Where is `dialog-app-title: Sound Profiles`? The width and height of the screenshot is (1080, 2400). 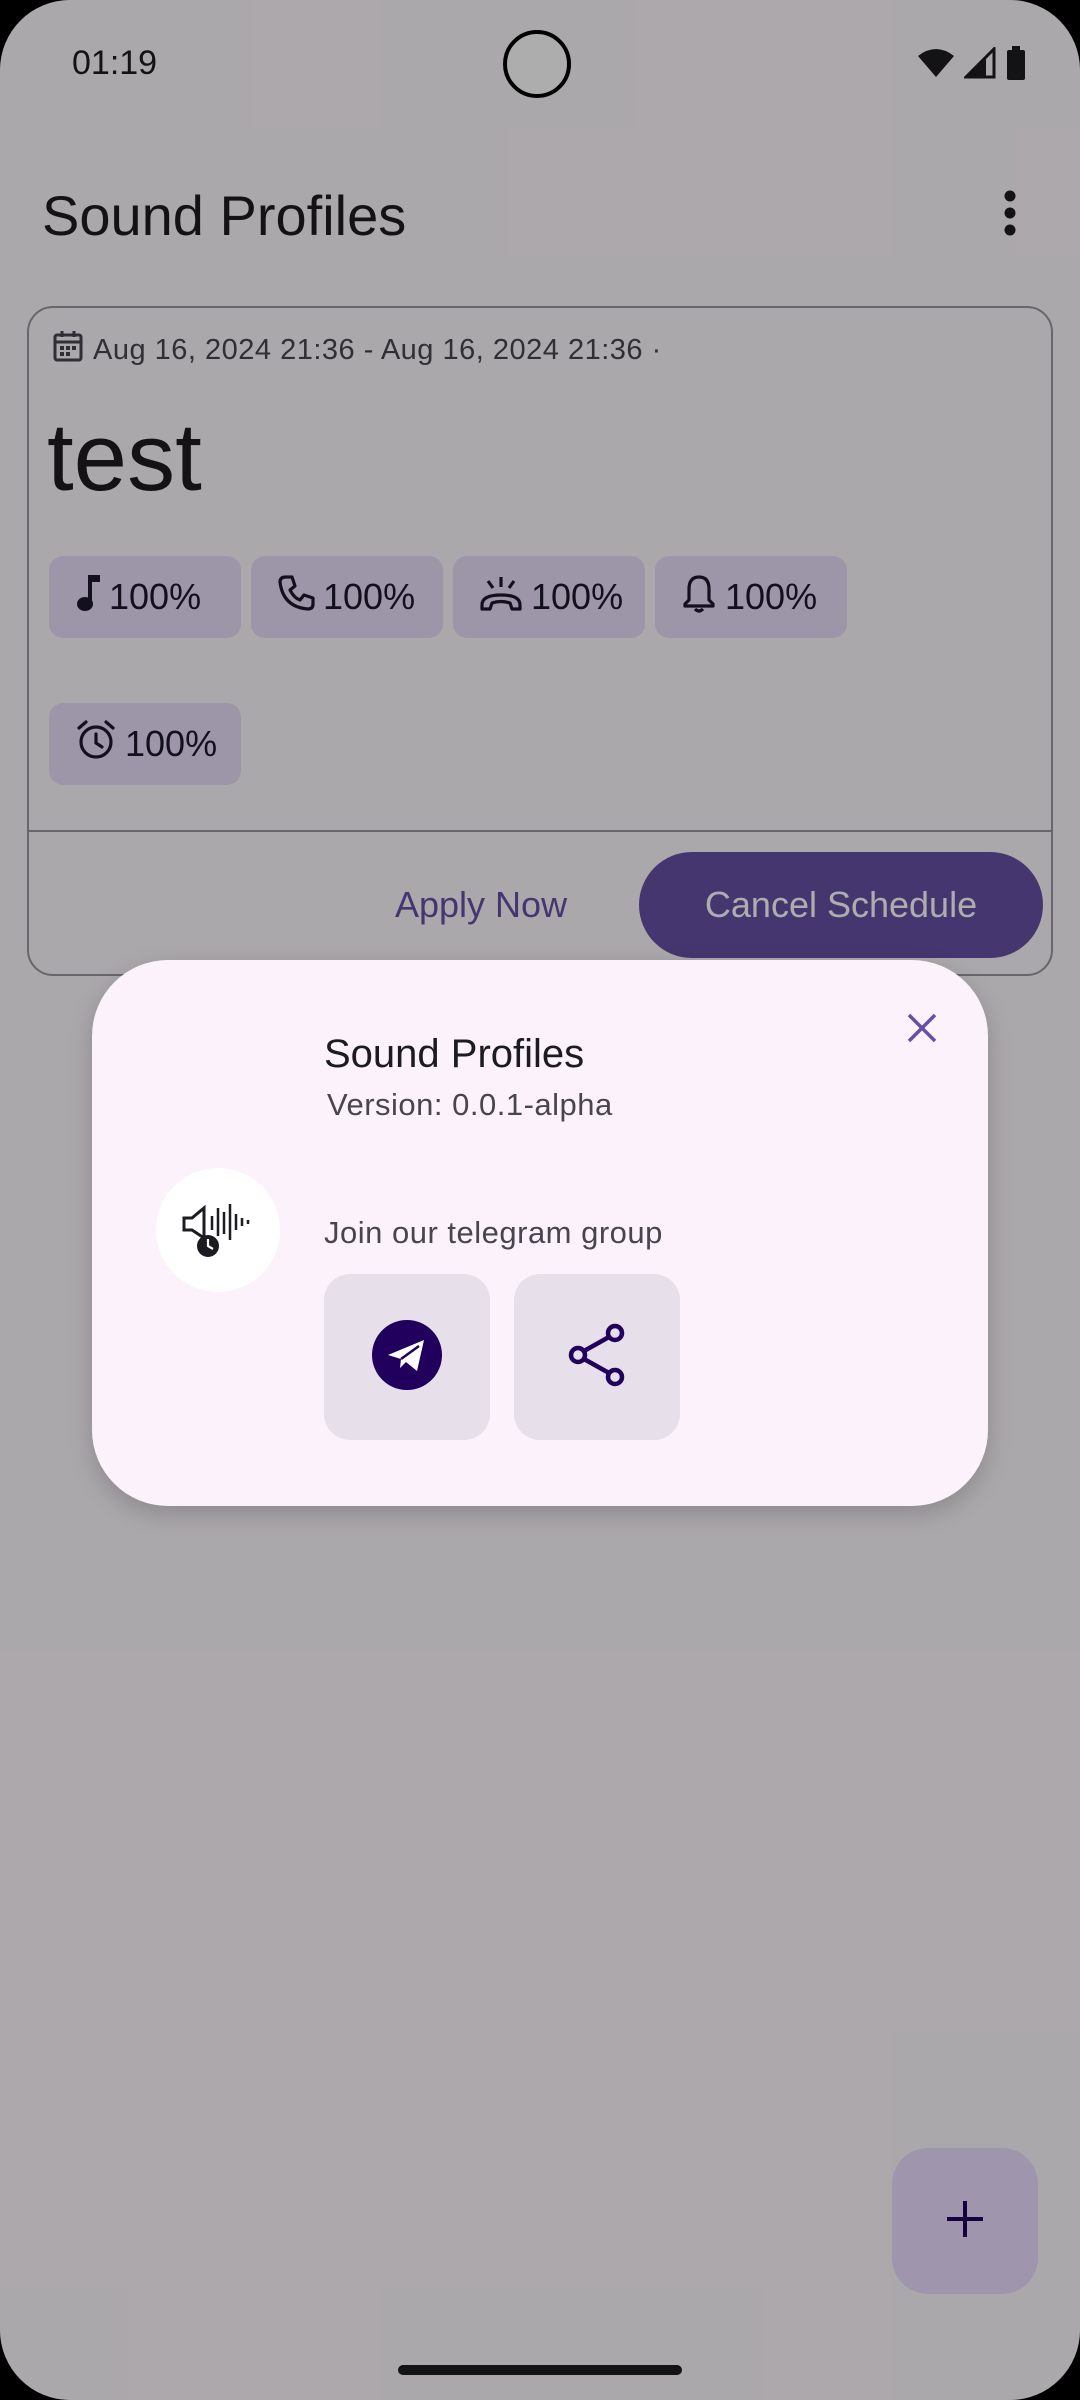 dialog-app-title: Sound Profiles is located at coordinates (454, 1054).